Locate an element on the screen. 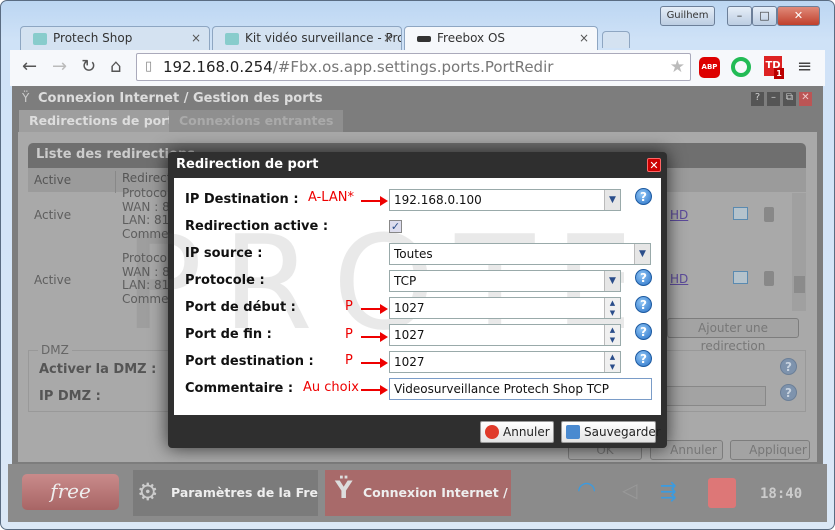  dialog-cancel-button: Annuler is located at coordinates (517, 432).